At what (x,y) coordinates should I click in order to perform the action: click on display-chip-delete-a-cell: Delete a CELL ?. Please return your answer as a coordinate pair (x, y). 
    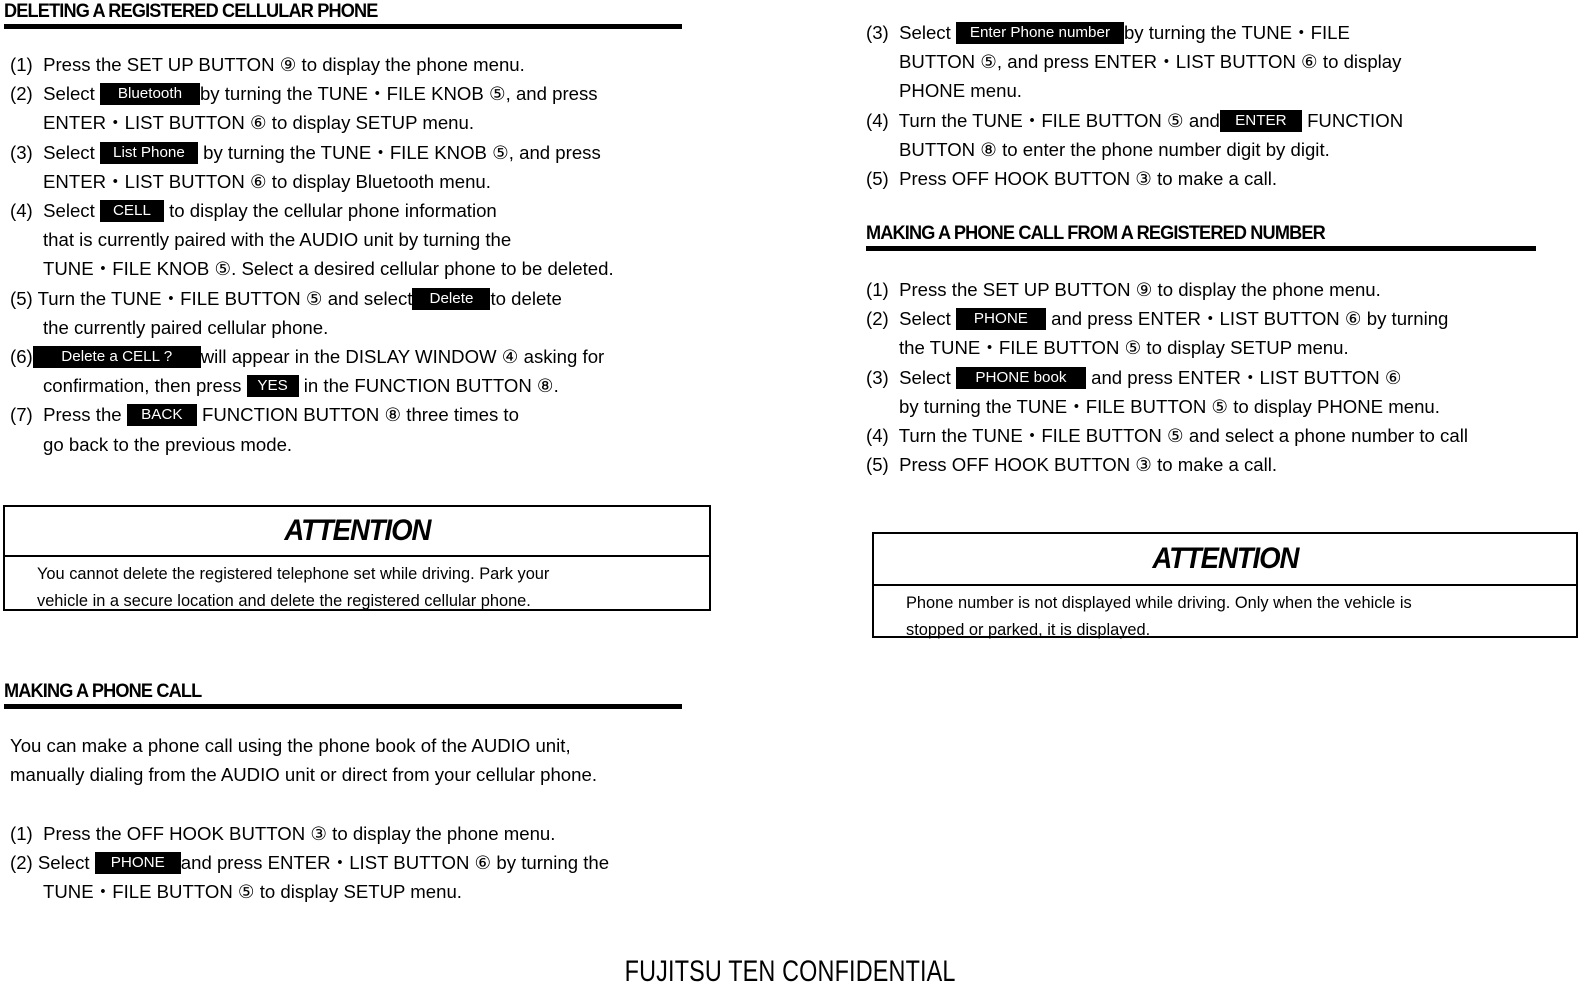
    Looking at the image, I should click on (116, 357).